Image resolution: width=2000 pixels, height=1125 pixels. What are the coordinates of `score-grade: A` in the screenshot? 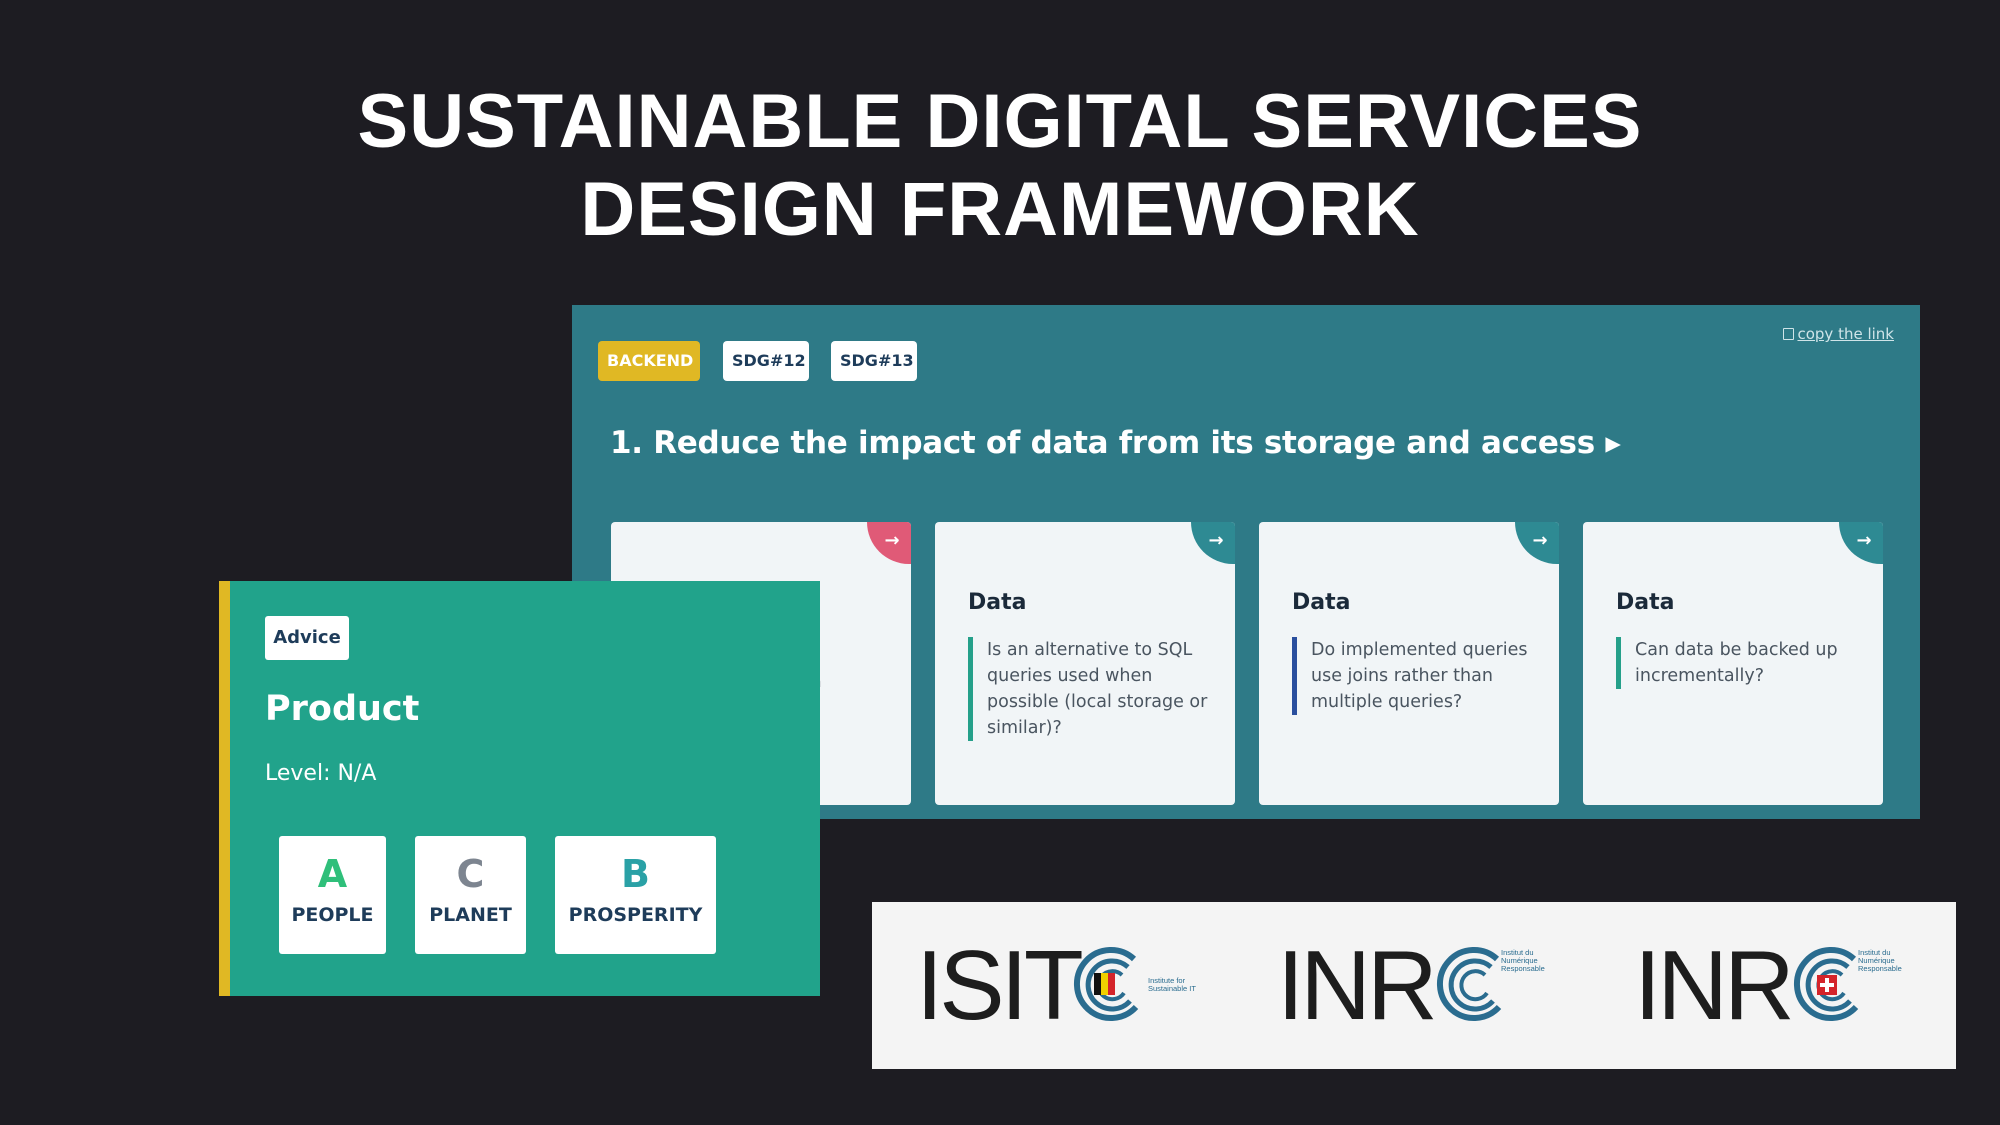 It's located at (332, 874).